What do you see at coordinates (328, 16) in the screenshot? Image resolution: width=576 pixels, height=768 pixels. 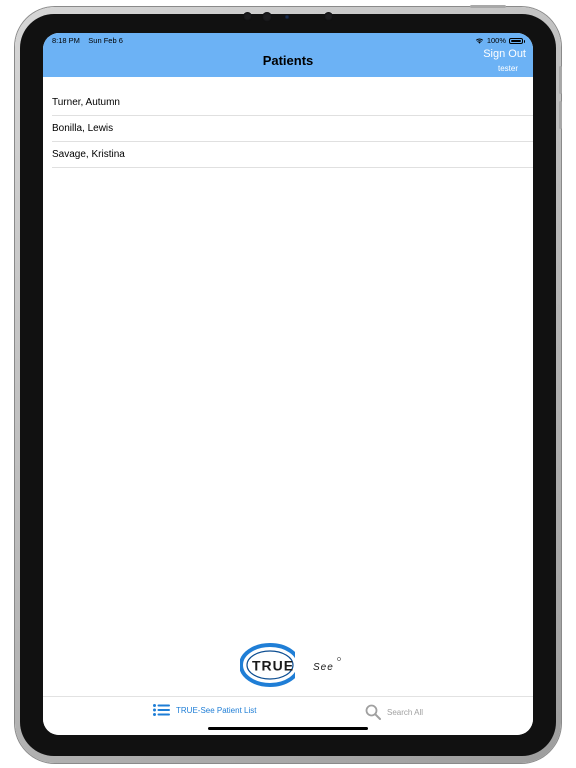 I see `proximity-sensor-icon` at bounding box center [328, 16].